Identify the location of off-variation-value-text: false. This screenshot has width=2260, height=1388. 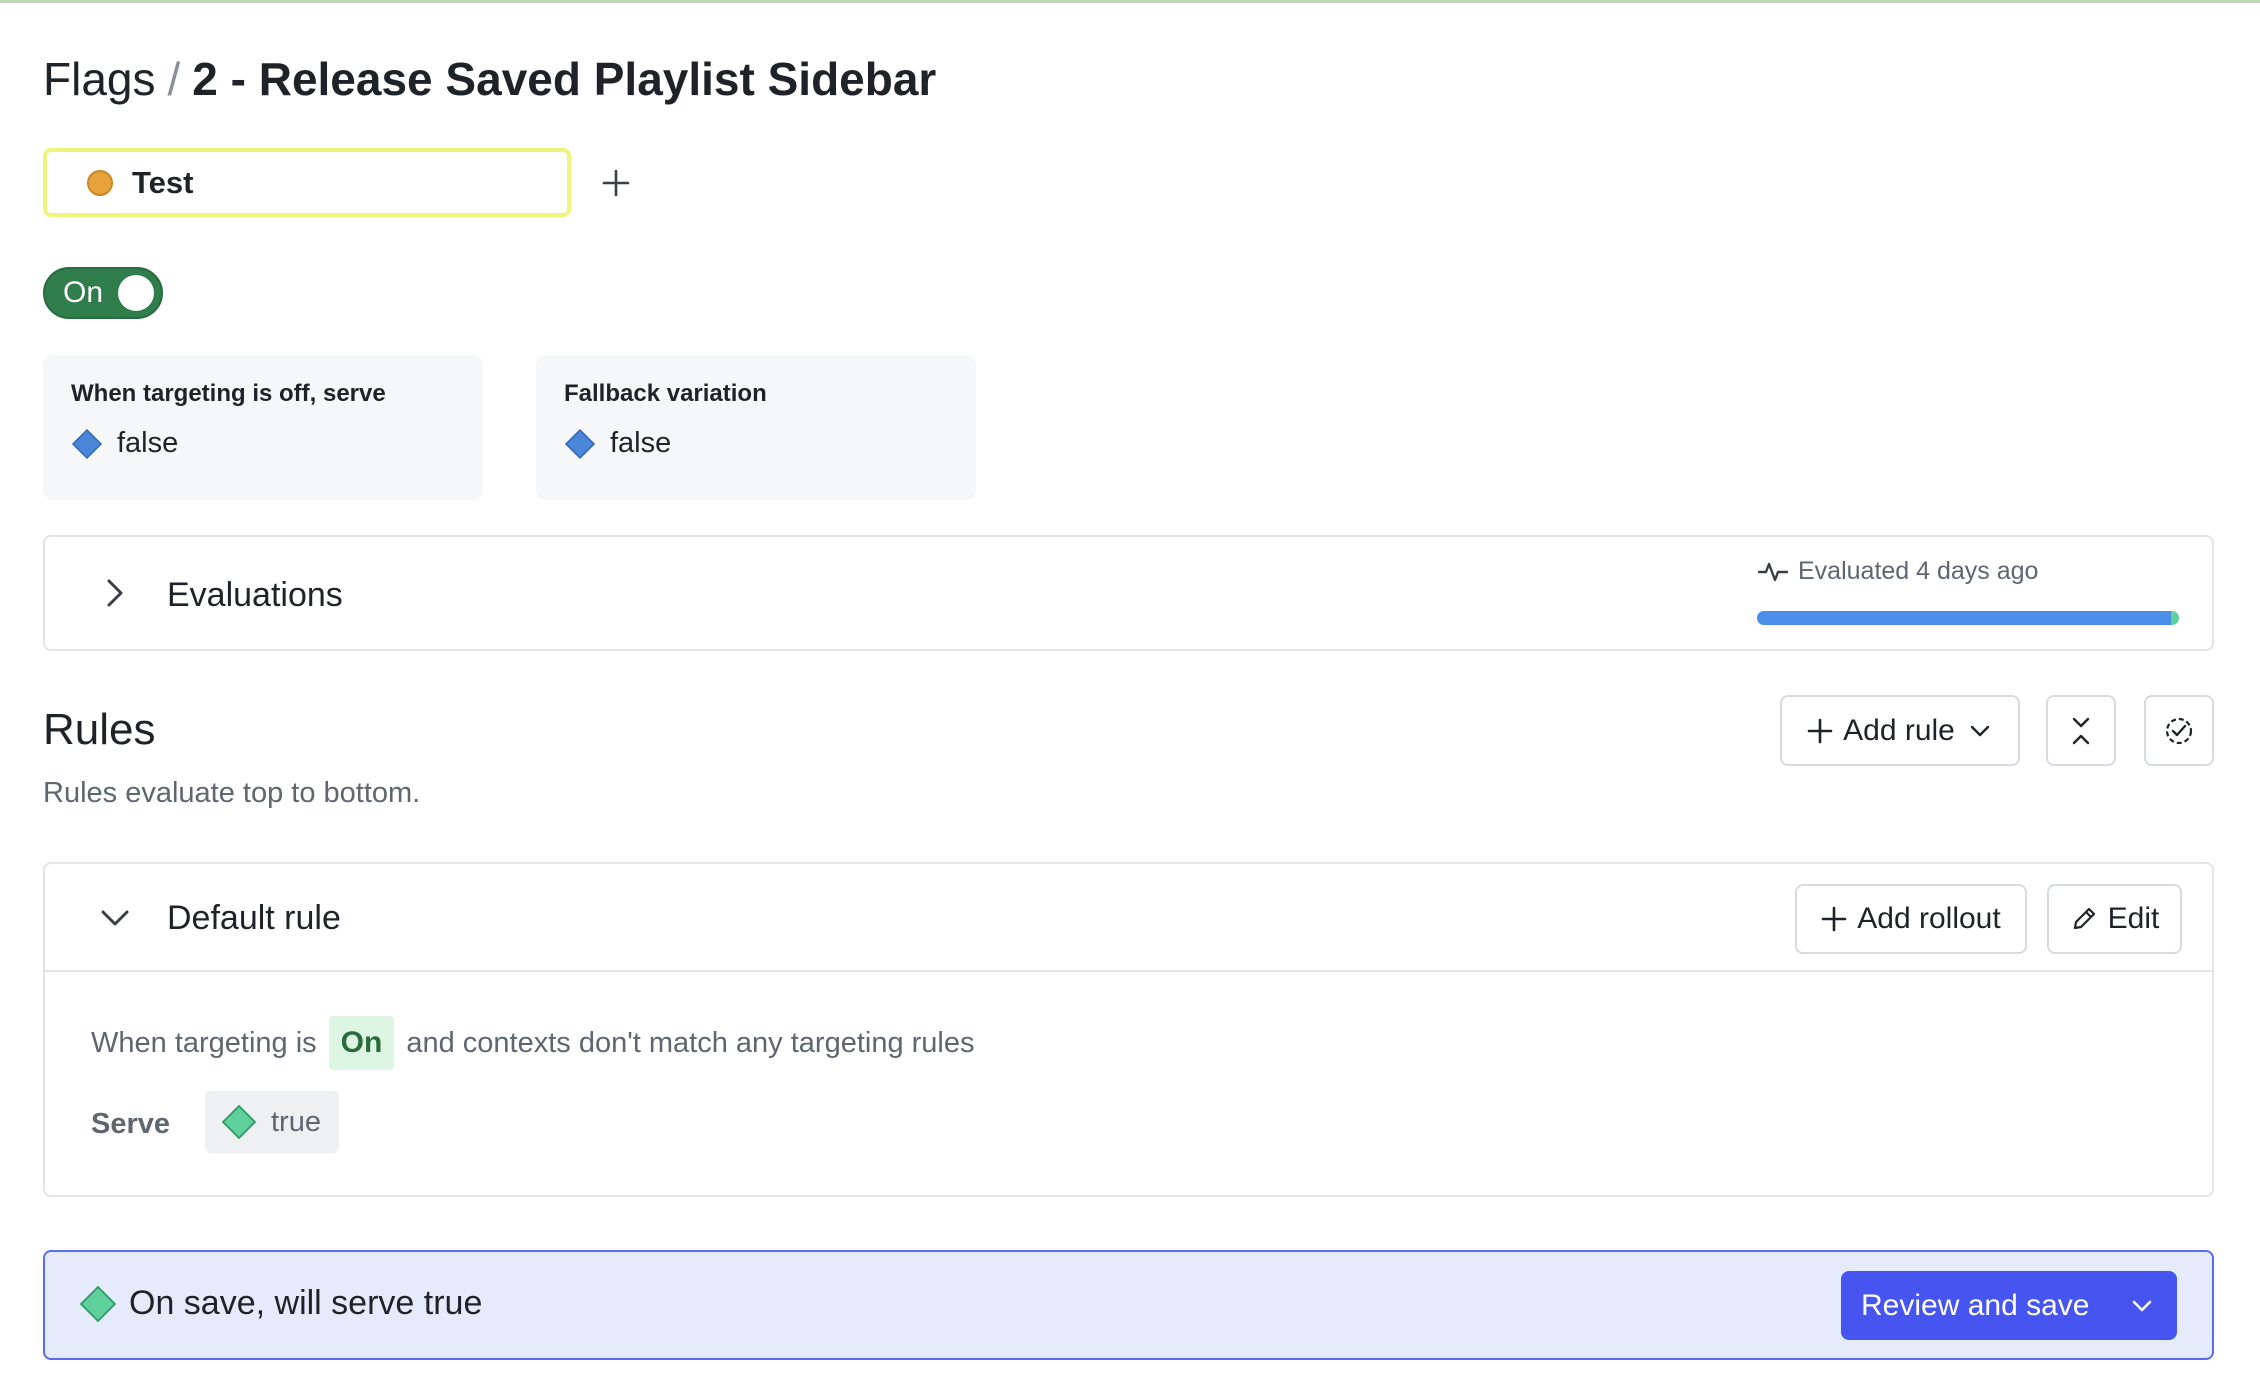
(148, 443).